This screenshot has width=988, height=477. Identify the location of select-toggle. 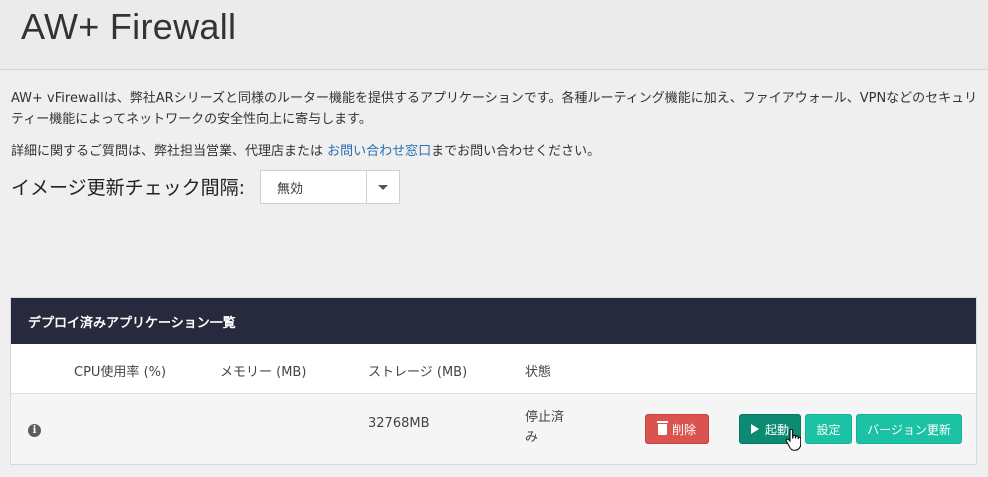
(382, 187).